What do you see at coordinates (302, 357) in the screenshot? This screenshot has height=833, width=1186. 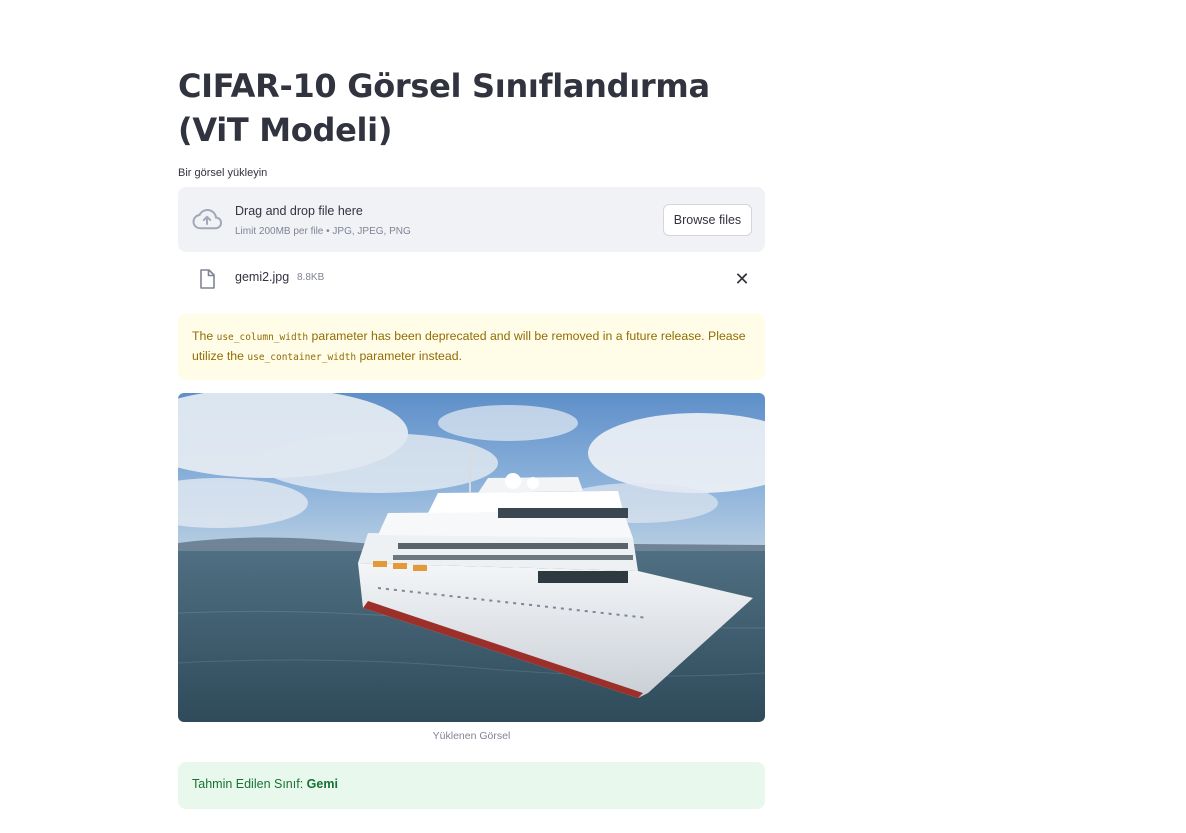 I see `warning-code-container-width: use_container_width` at bounding box center [302, 357].